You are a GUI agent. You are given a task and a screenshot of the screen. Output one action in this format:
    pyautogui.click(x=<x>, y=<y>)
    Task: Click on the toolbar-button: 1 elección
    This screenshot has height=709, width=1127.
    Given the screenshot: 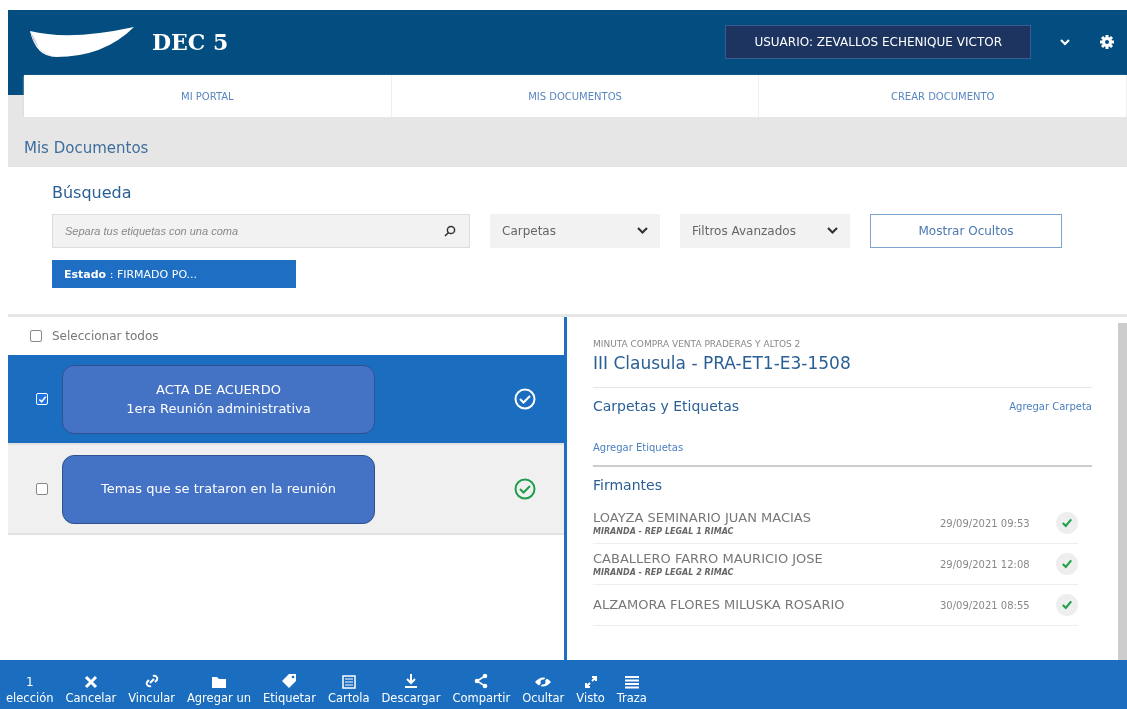 What is the action you would take?
    pyautogui.click(x=30, y=690)
    